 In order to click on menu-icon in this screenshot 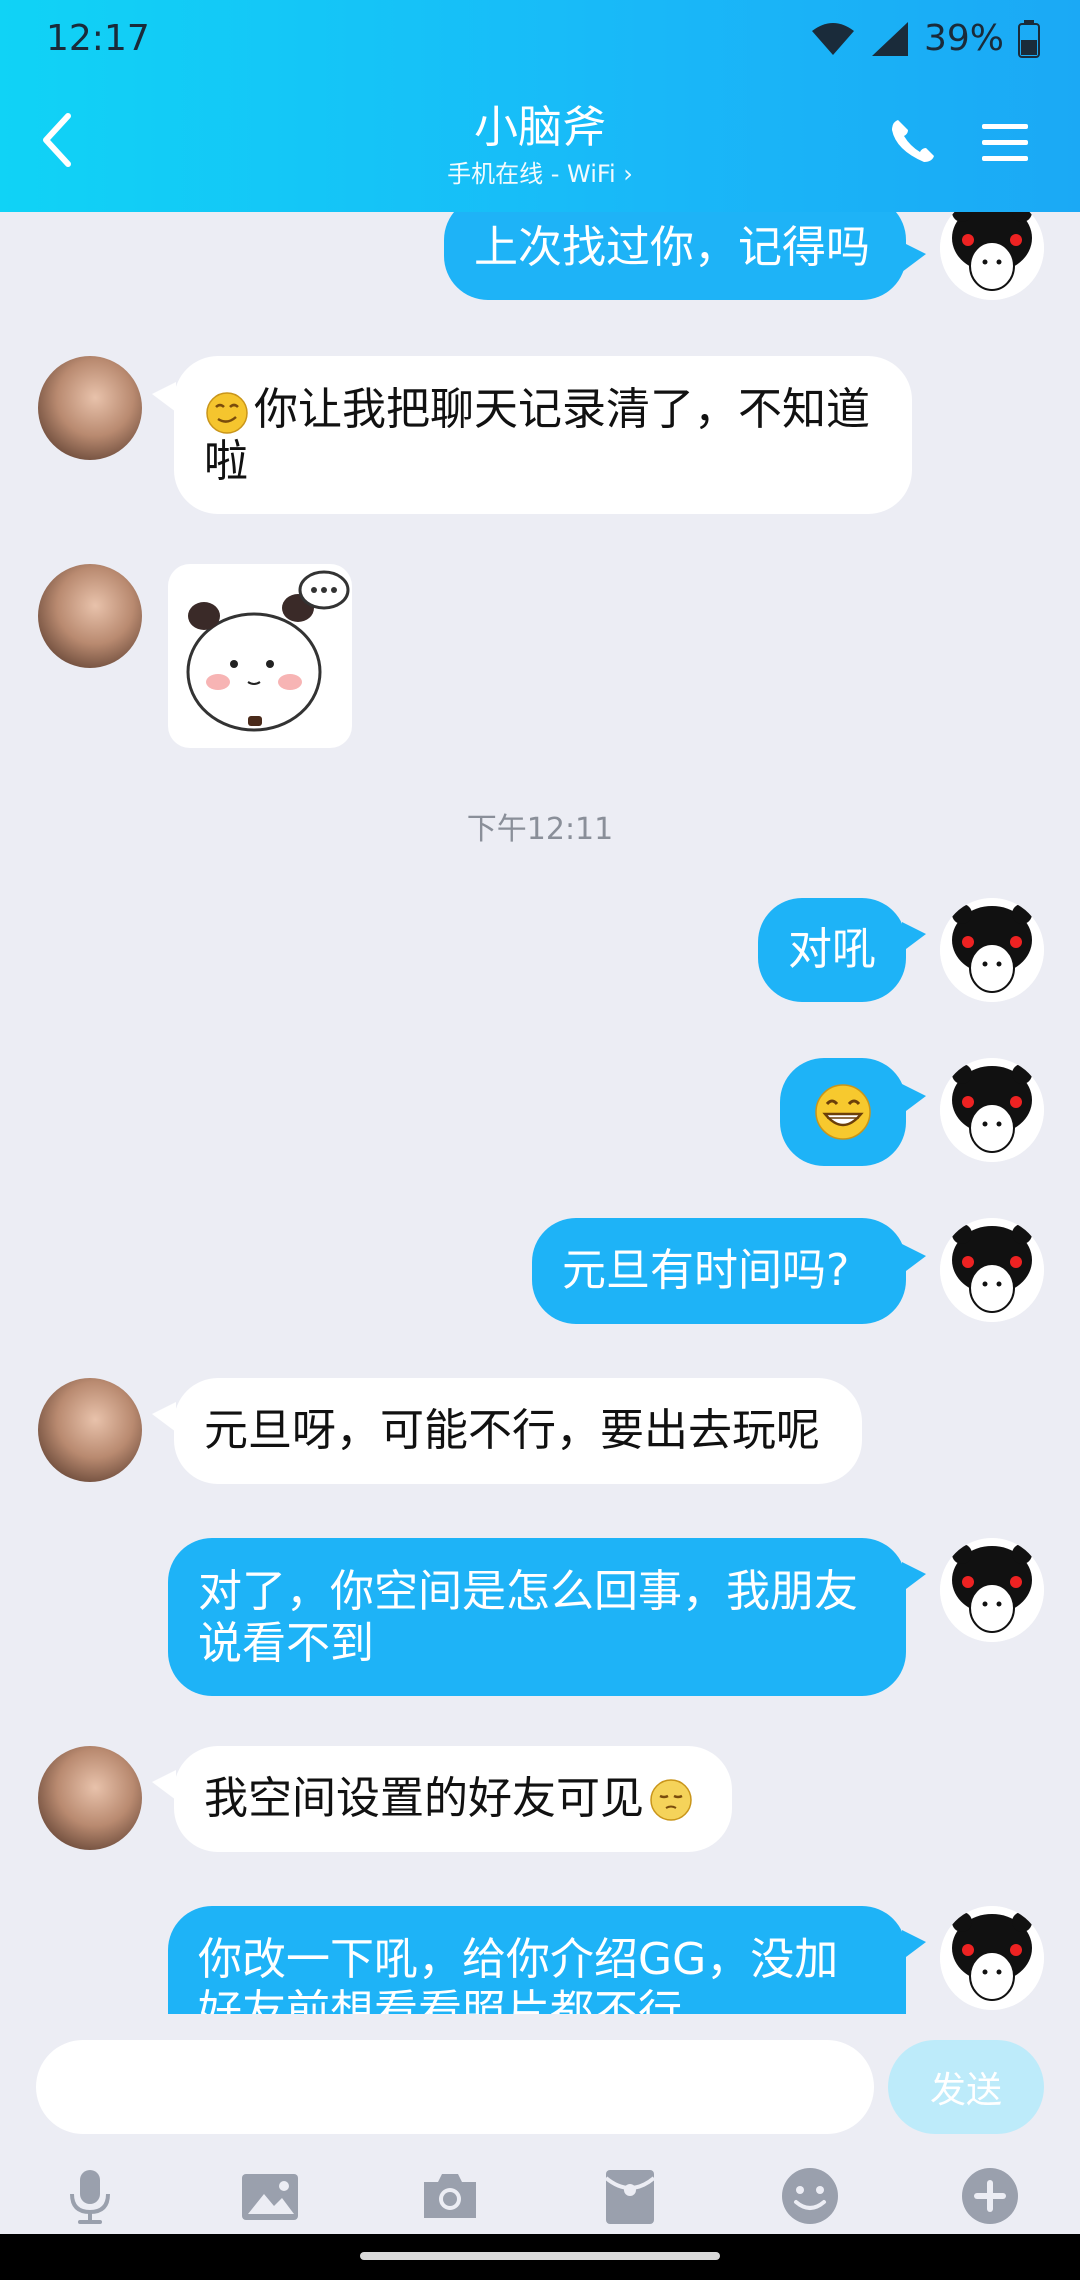, I will do `click(1005, 142)`.